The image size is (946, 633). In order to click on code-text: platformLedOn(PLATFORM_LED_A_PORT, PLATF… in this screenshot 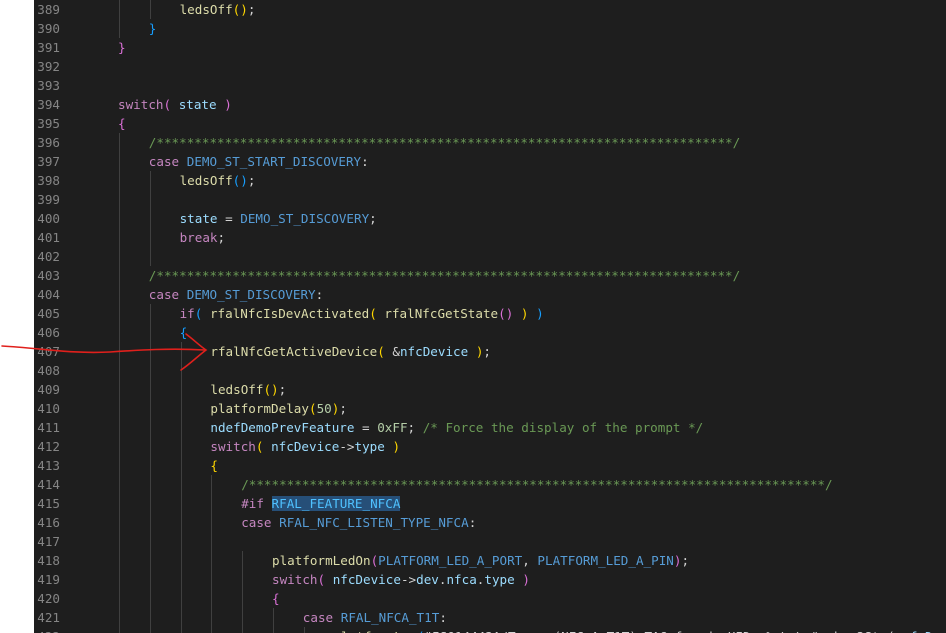, I will do `click(480, 560)`.